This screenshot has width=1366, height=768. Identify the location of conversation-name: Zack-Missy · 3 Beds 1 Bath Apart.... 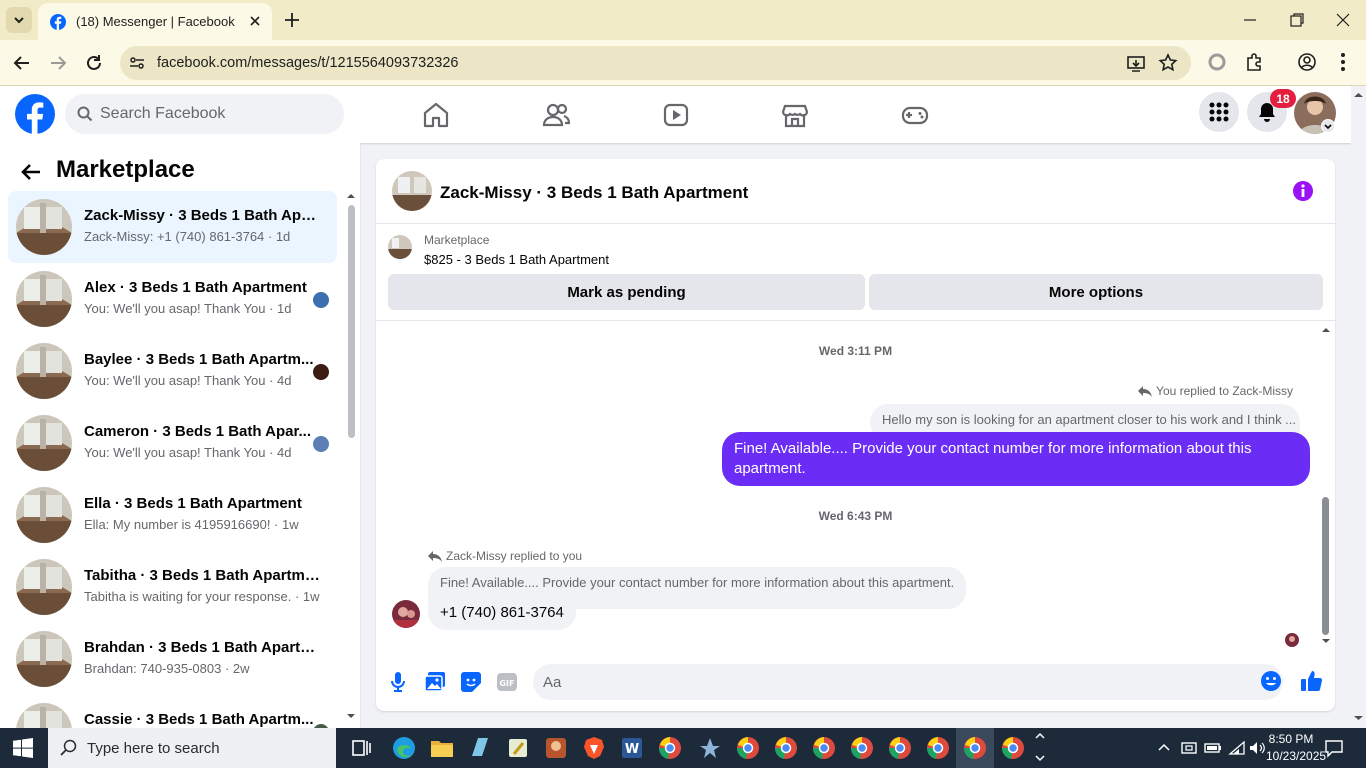
(202, 215).